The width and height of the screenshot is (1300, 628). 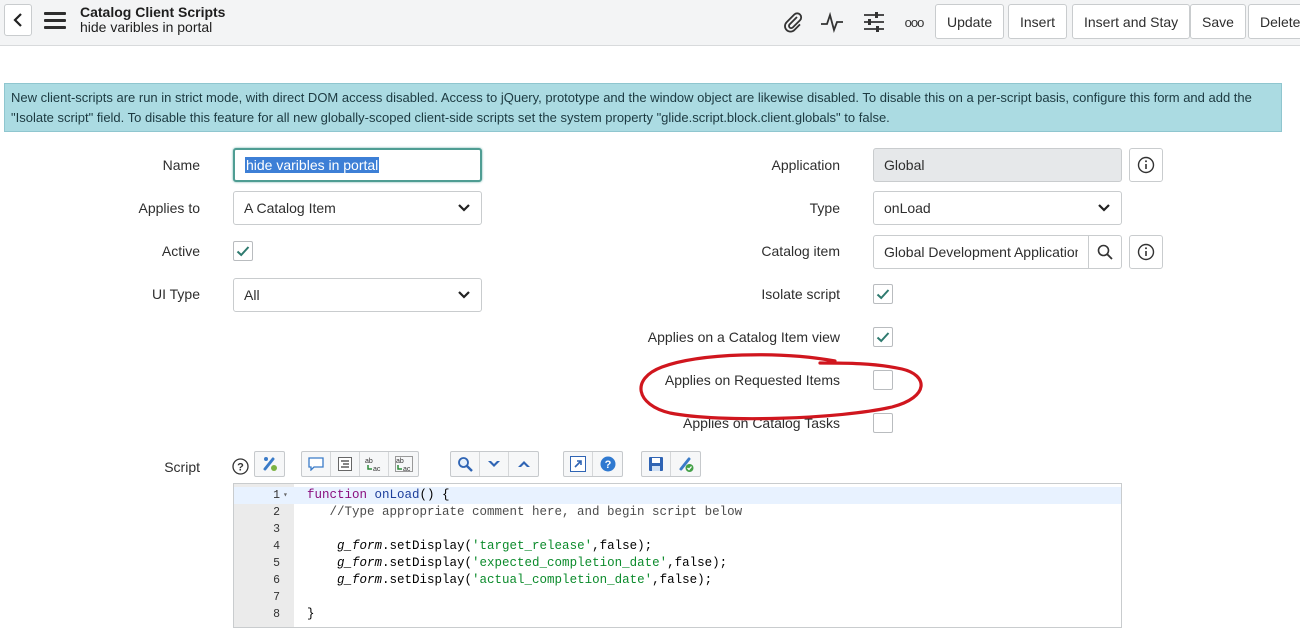 What do you see at coordinates (914, 22) in the screenshot?
I see `more-icon: ooo` at bounding box center [914, 22].